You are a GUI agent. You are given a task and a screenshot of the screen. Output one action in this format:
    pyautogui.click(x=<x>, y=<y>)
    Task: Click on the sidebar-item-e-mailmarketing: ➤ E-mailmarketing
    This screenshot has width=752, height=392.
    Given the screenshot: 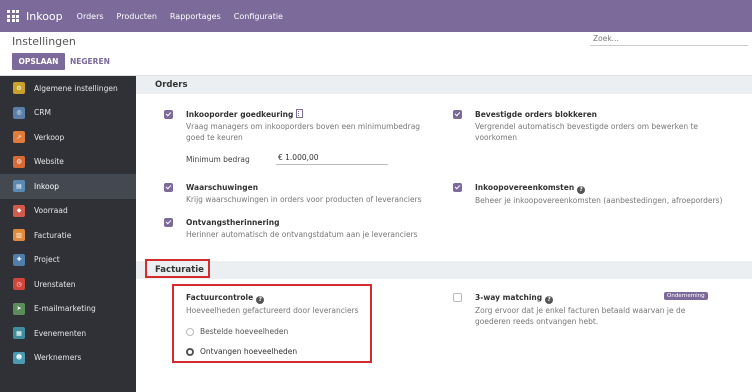 What is the action you would take?
    pyautogui.click(x=68, y=309)
    